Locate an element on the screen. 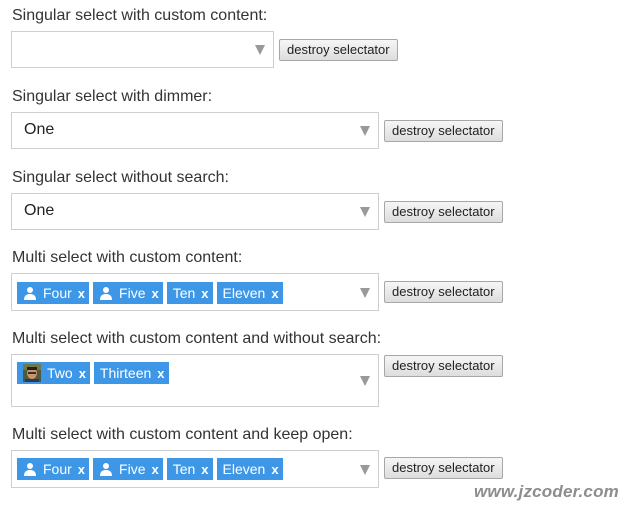 This screenshot has height=508, width=625. watermark-text: www.jzcoder.com is located at coordinates (546, 491).